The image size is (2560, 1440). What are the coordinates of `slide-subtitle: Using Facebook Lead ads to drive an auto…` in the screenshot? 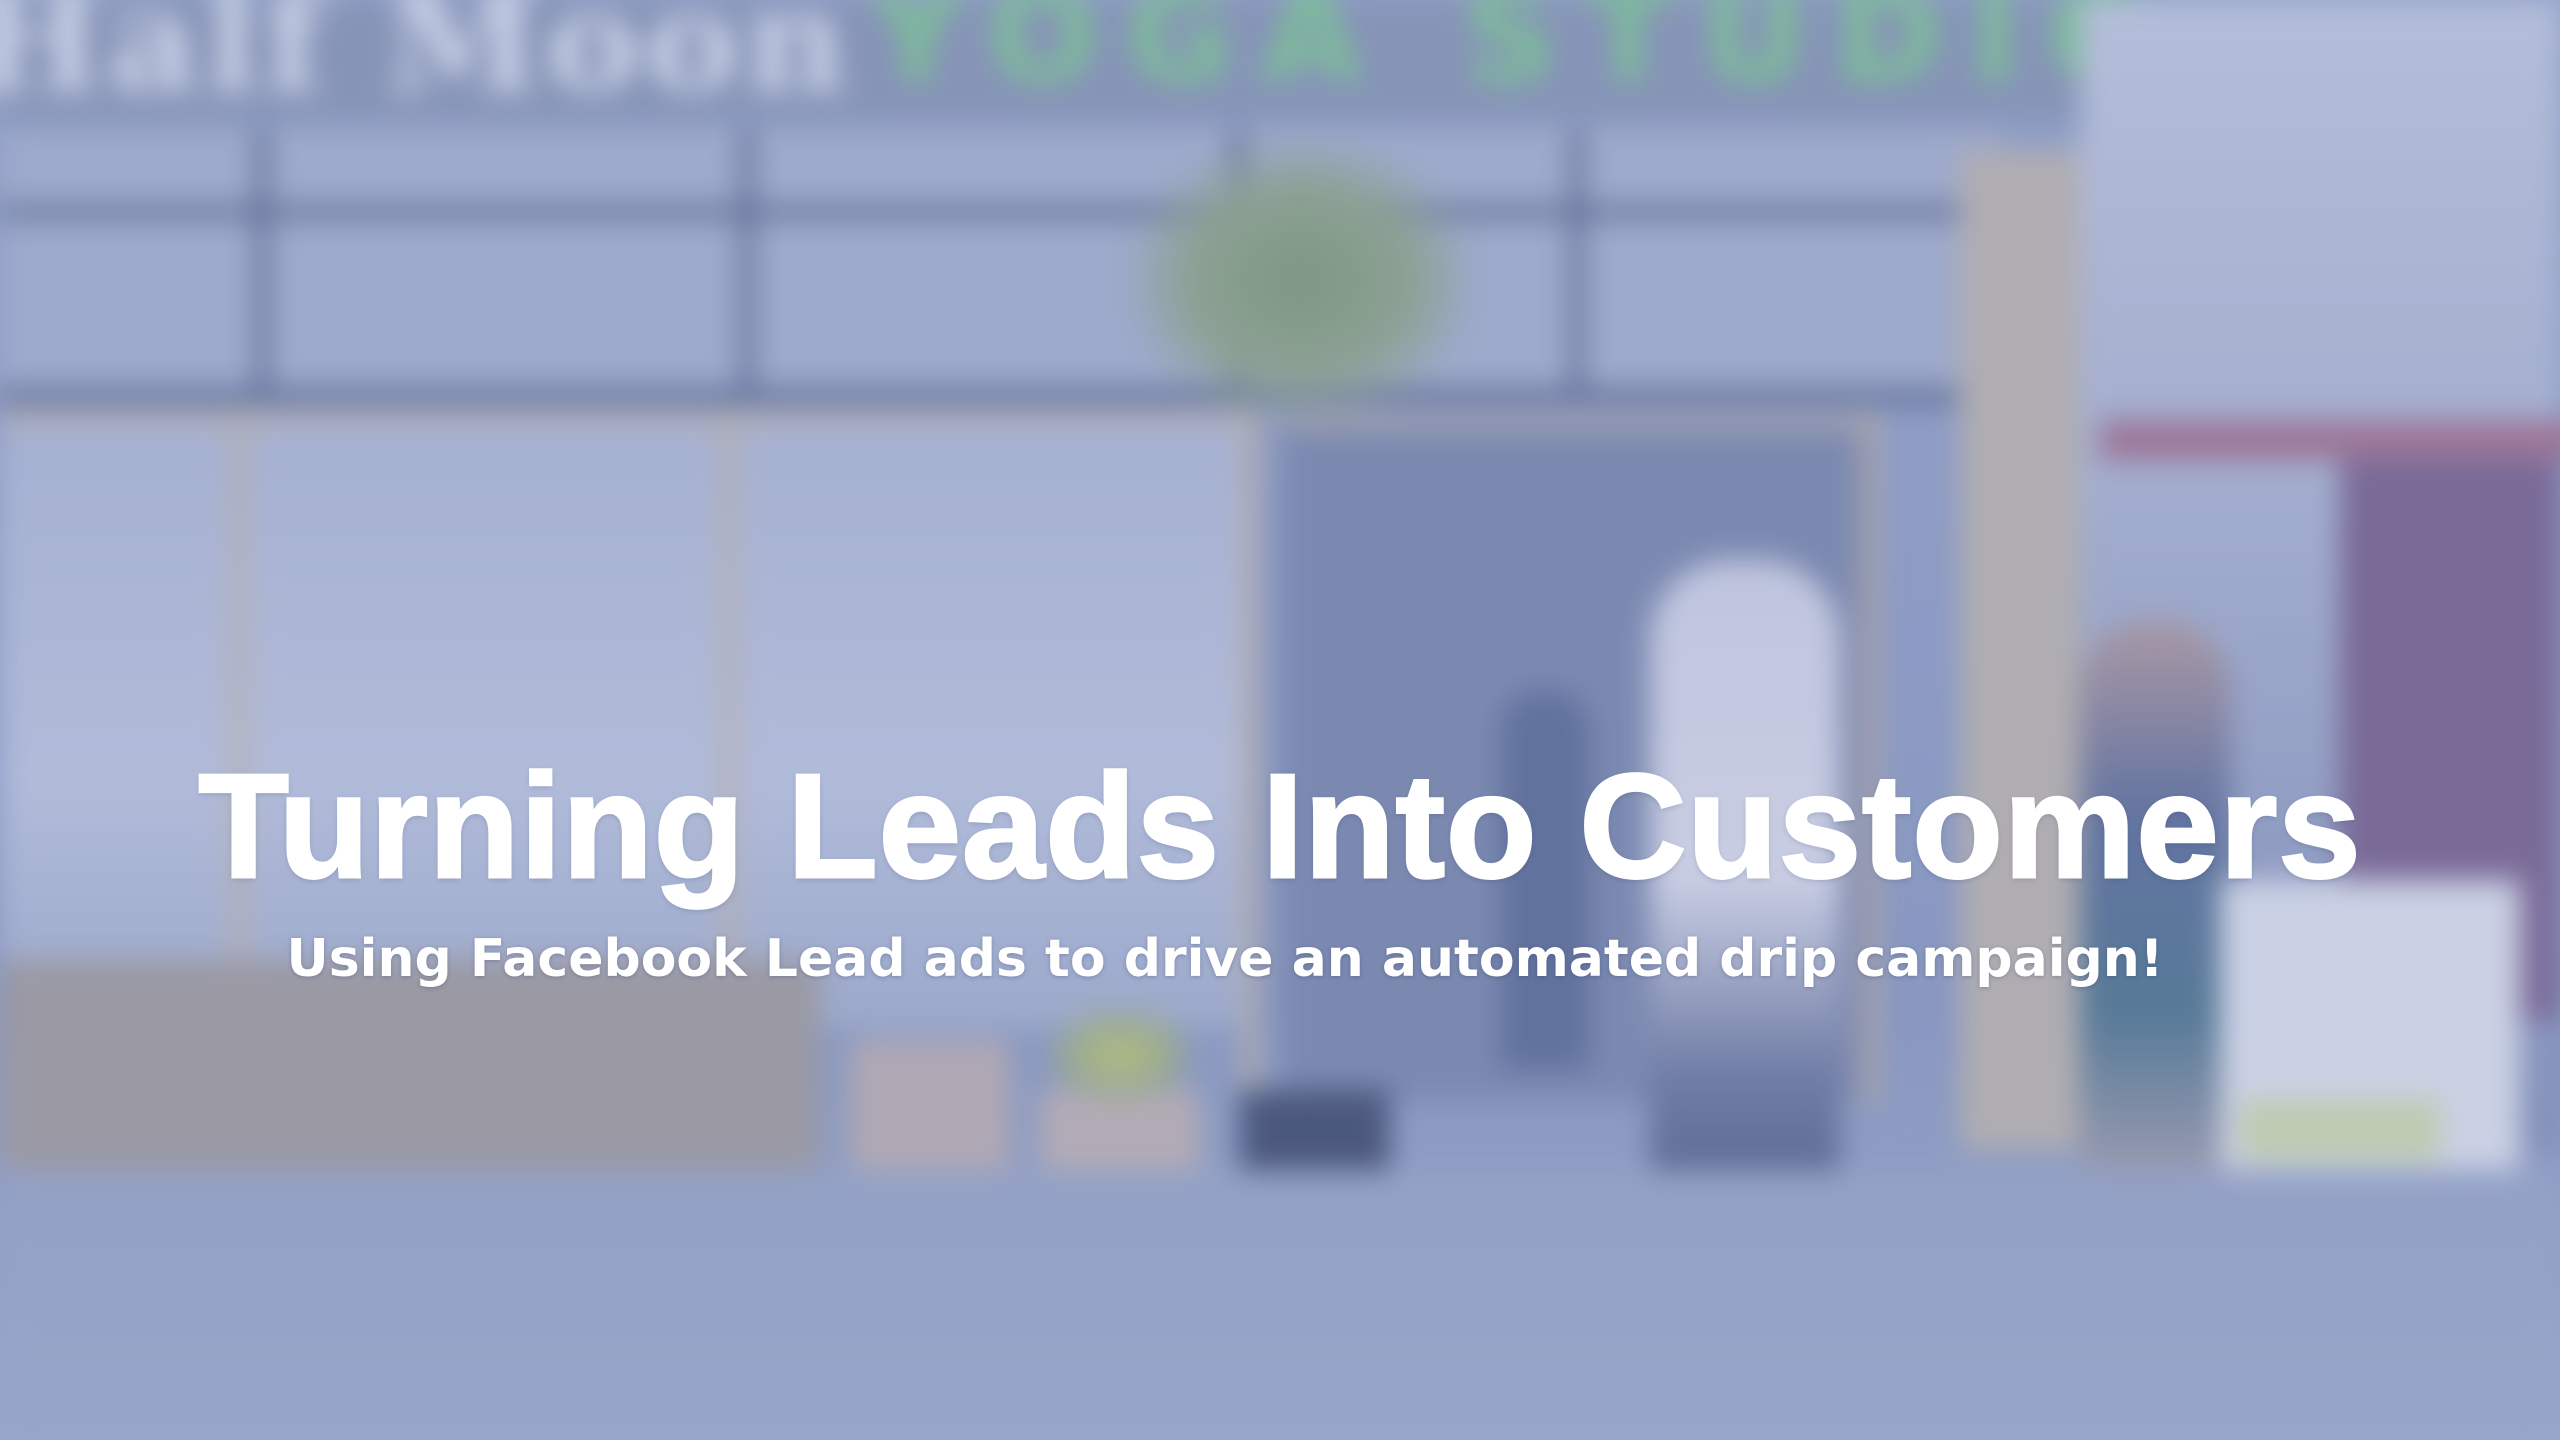 It's located at (1225, 959).